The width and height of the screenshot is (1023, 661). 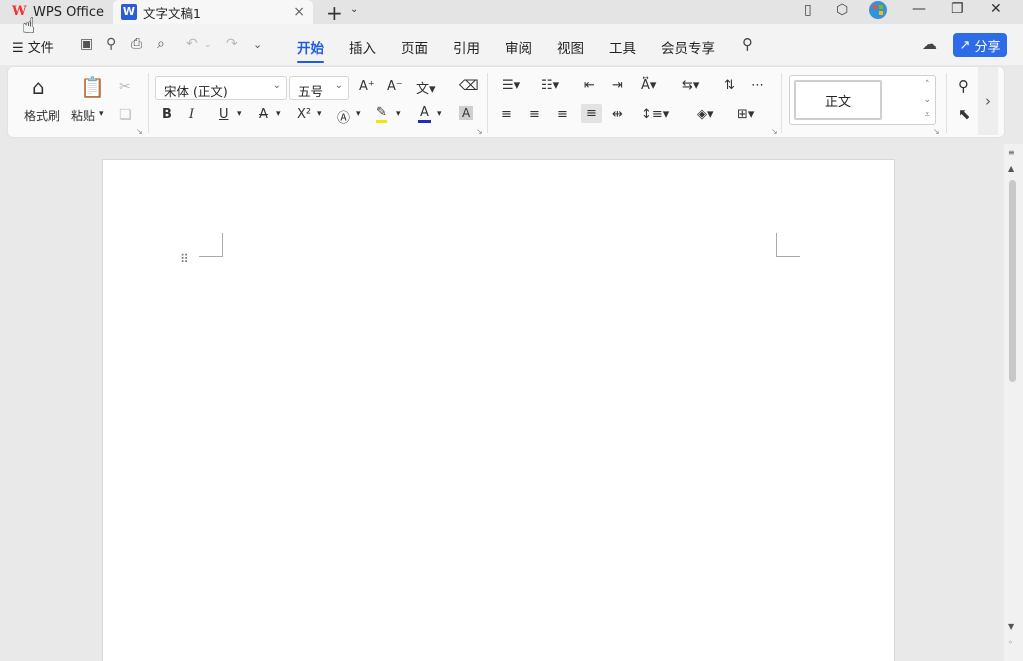 I want to click on margin-marker-top-right, so click(x=788, y=245).